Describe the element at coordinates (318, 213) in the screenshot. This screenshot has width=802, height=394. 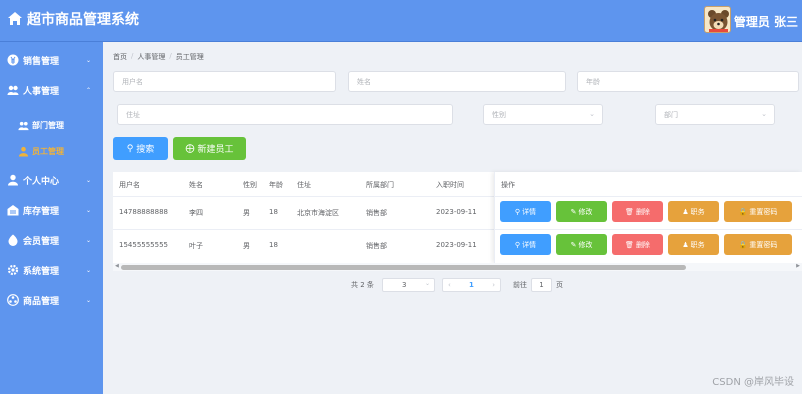
I see `cell-address: 北京市海淀区` at that location.